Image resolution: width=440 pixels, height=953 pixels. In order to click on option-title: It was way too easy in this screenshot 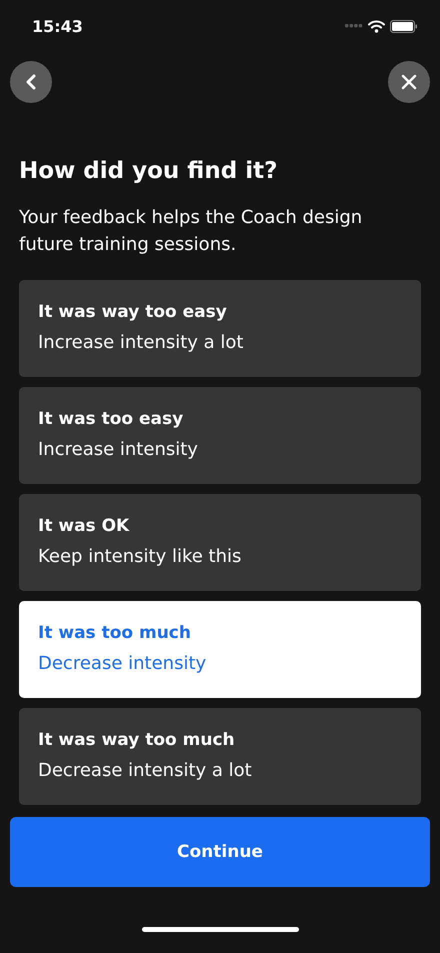, I will do `click(133, 312)`.